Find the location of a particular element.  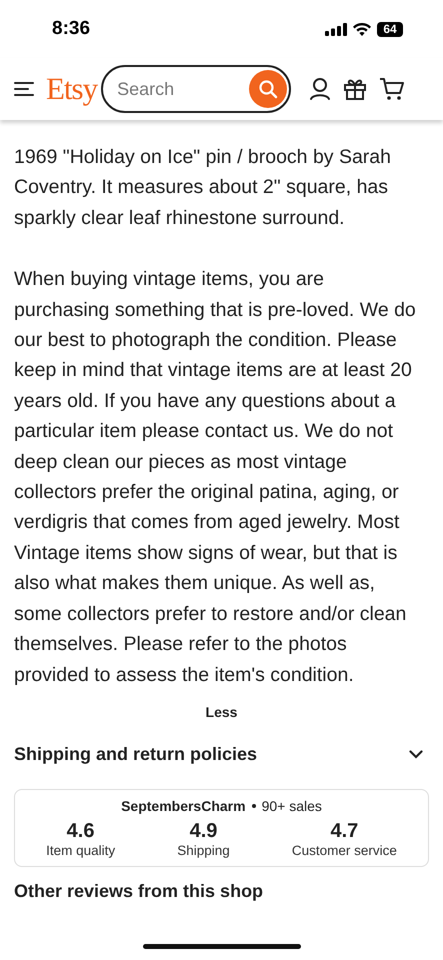

less-link: Less is located at coordinates (222, 712).